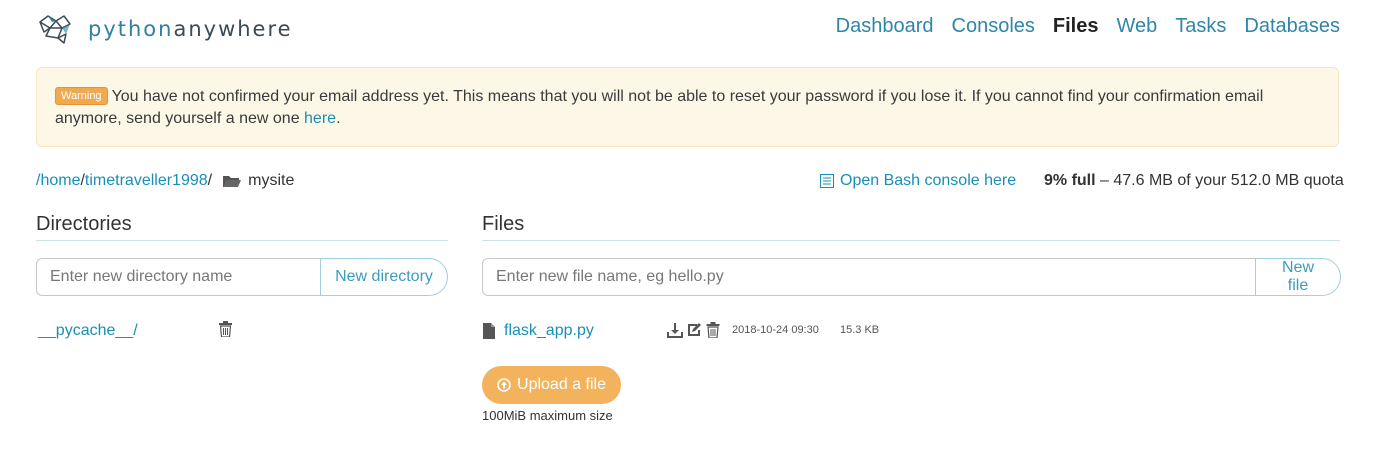 The image size is (1400, 461). I want to click on upload-file-button: Upload a file, so click(551, 385).